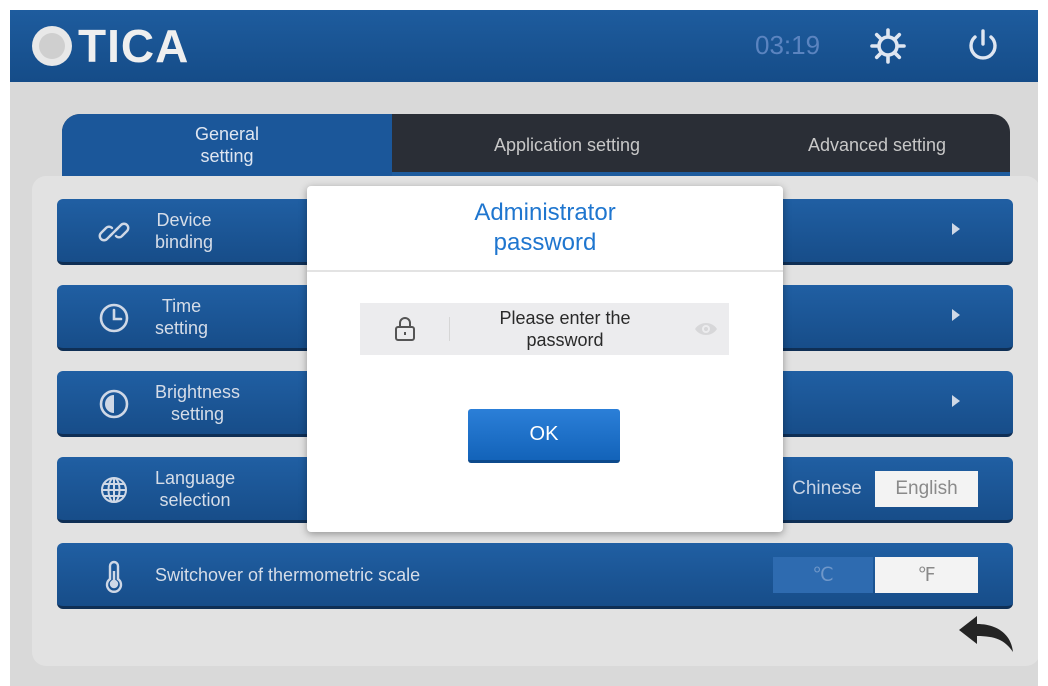 The image size is (1048, 686). What do you see at coordinates (449, 329) in the screenshot?
I see `field-divider` at bounding box center [449, 329].